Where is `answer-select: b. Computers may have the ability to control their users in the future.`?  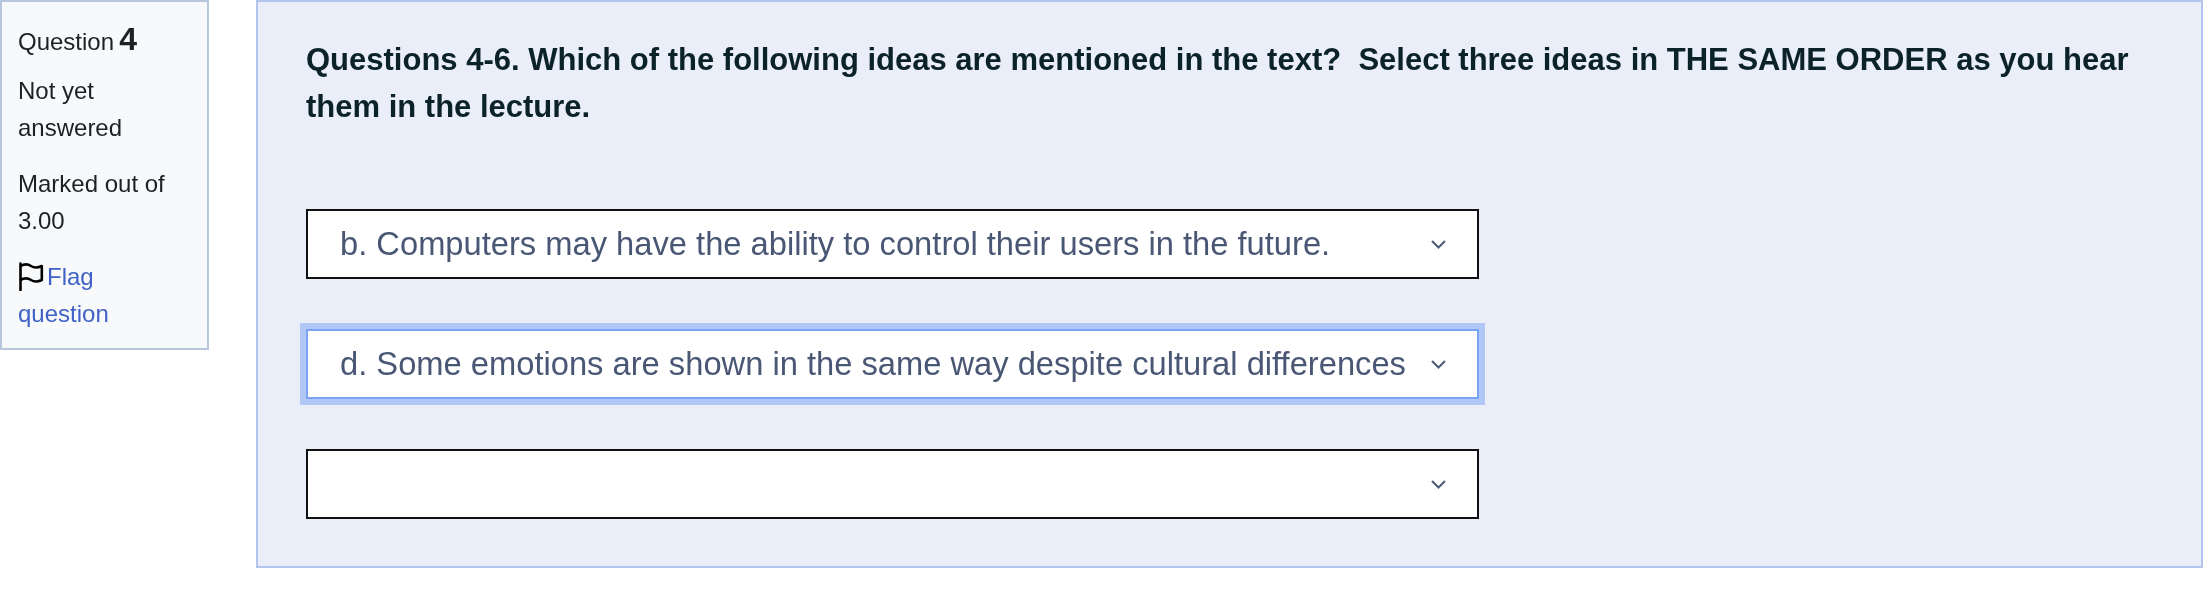
answer-select: b. Computers may have the ability to control their users in the future. is located at coordinates (892, 244).